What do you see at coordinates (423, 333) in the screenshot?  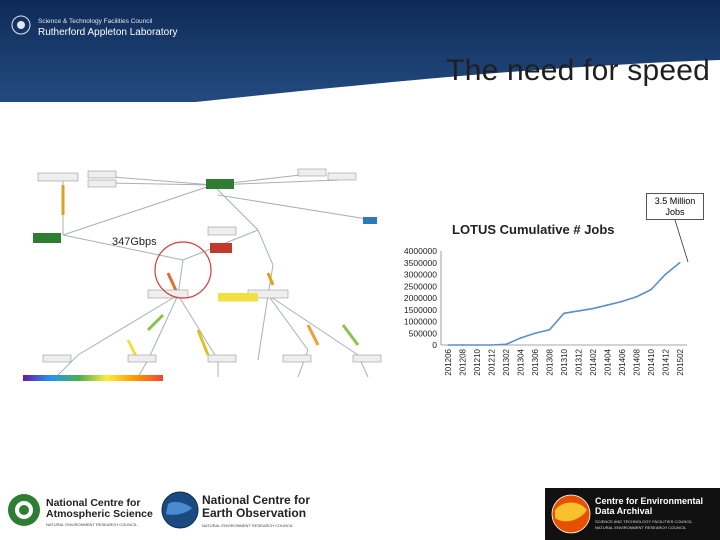 I see `y-tick-label: 500000` at bounding box center [423, 333].